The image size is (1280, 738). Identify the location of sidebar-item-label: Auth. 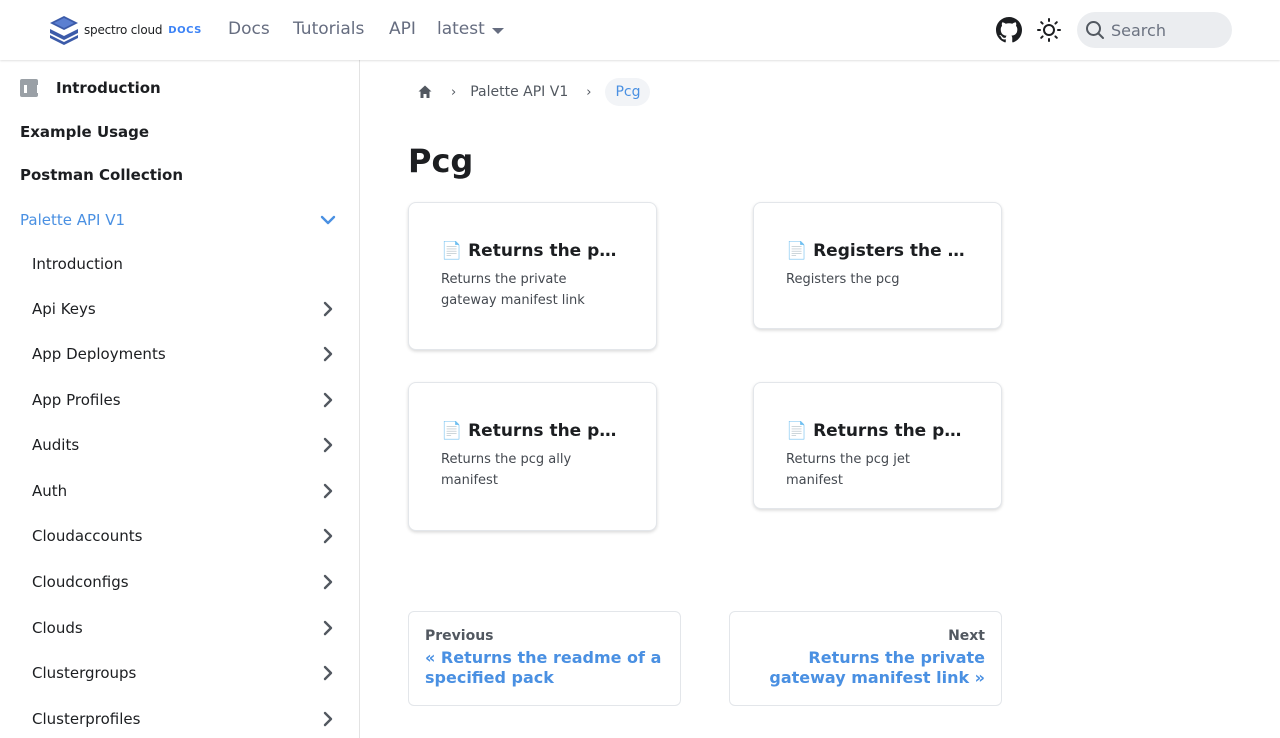
(50, 491).